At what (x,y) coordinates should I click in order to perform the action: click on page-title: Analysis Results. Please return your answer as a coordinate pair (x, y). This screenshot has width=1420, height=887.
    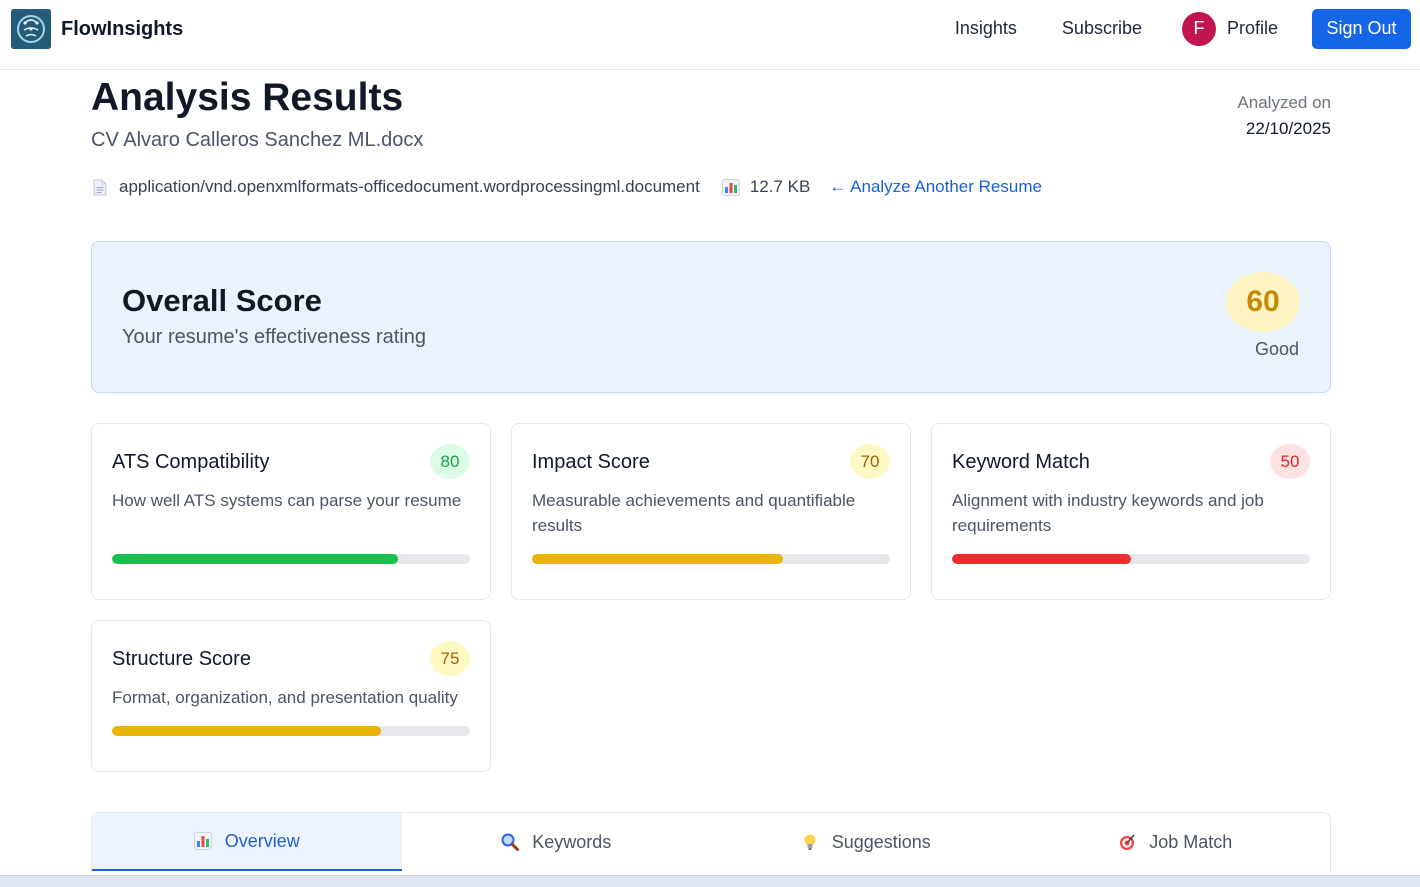
    Looking at the image, I should click on (247, 97).